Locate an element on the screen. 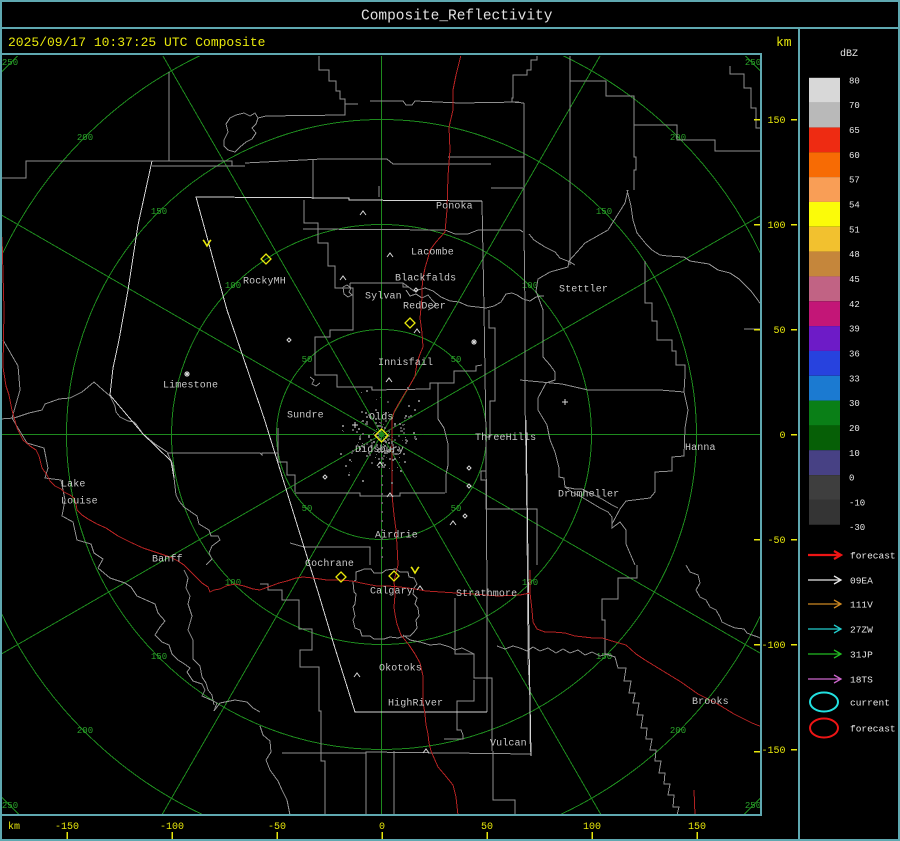  svg-text: Hanna is located at coordinates (700, 448).